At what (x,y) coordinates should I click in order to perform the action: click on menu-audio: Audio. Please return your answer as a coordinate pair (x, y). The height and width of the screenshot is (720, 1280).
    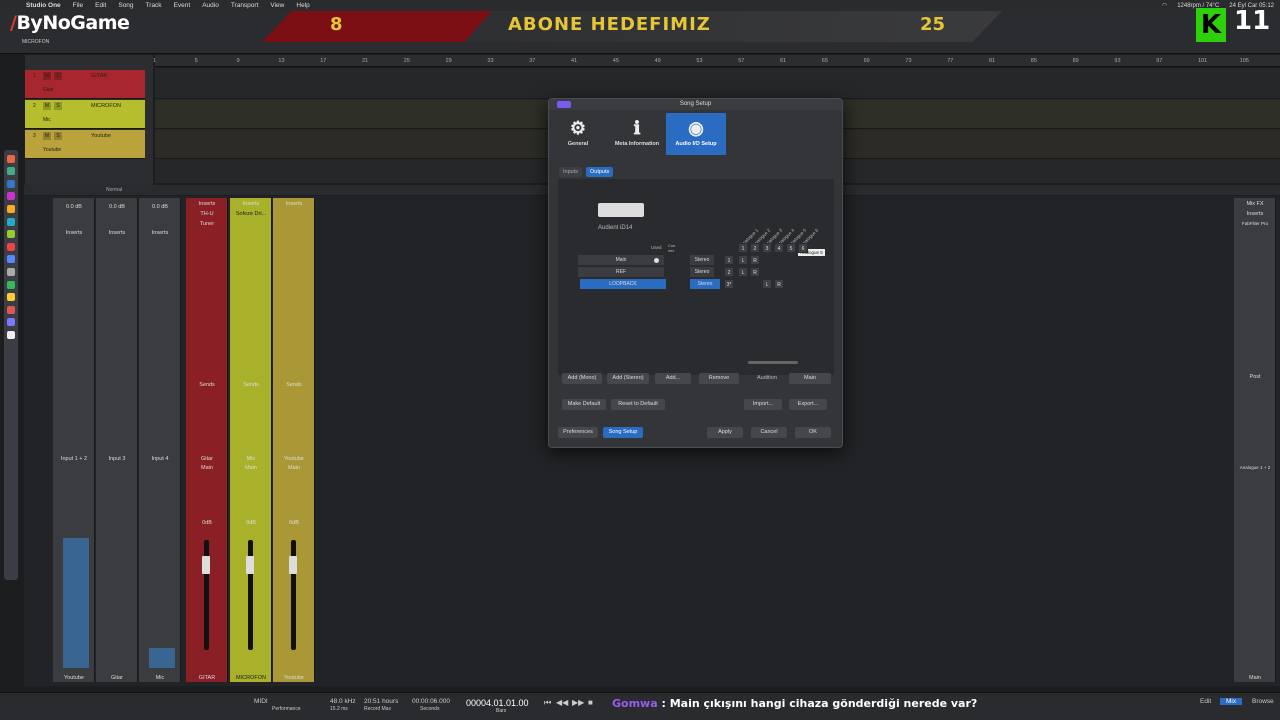
    Looking at the image, I should click on (210, 5).